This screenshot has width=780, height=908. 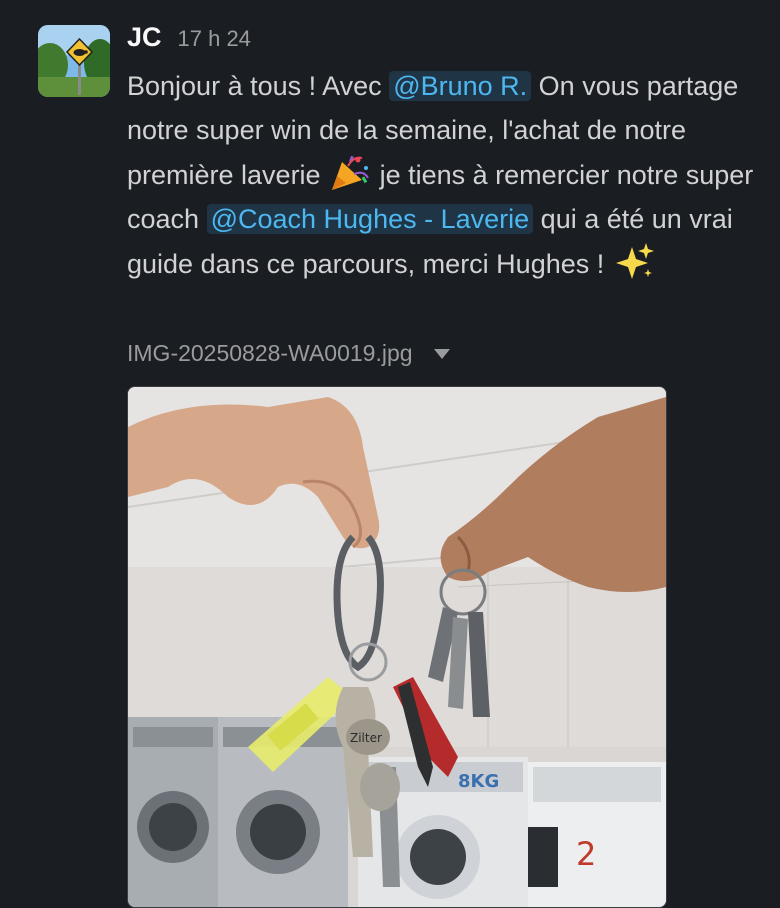 I want to click on attachment-header: IMG-20250828-WA0019.jpg, so click(x=289, y=353).